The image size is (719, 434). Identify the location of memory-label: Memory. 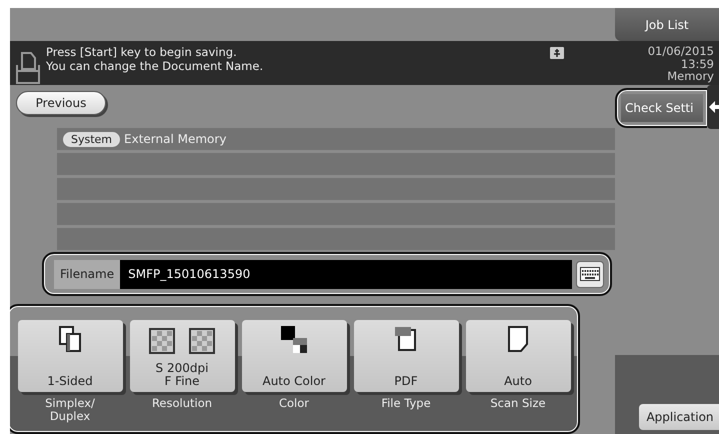
(690, 76).